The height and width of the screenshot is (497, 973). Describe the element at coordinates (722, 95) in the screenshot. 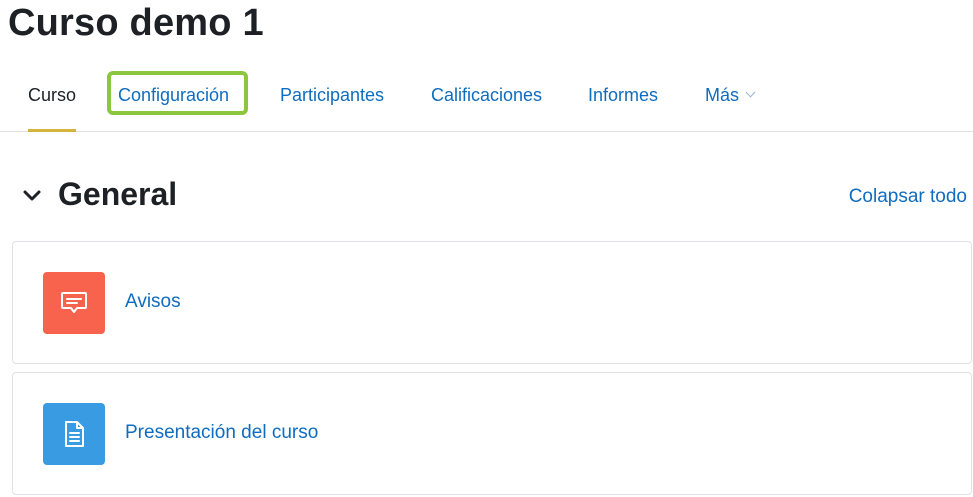

I see `tab-label: Más` at that location.